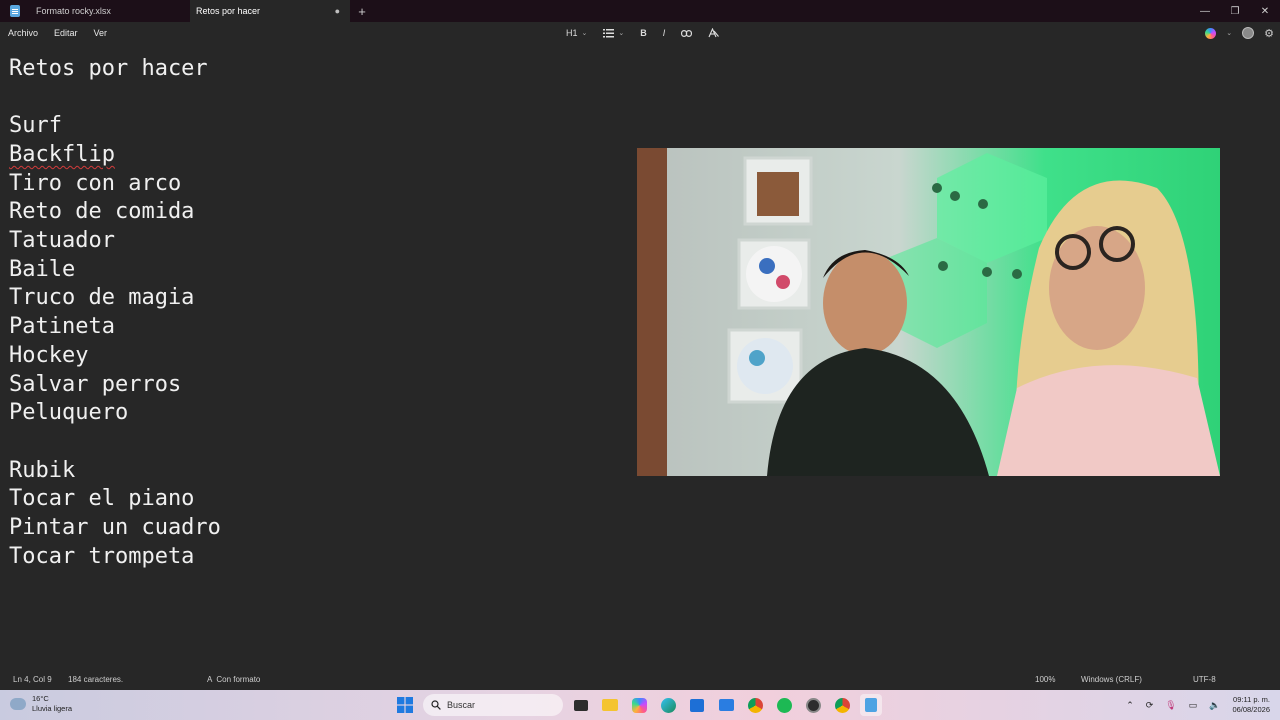 The width and height of the screenshot is (1280, 720). Describe the element at coordinates (1251, 699) in the screenshot. I see `clock-time: 09:11 p. m.` at that location.